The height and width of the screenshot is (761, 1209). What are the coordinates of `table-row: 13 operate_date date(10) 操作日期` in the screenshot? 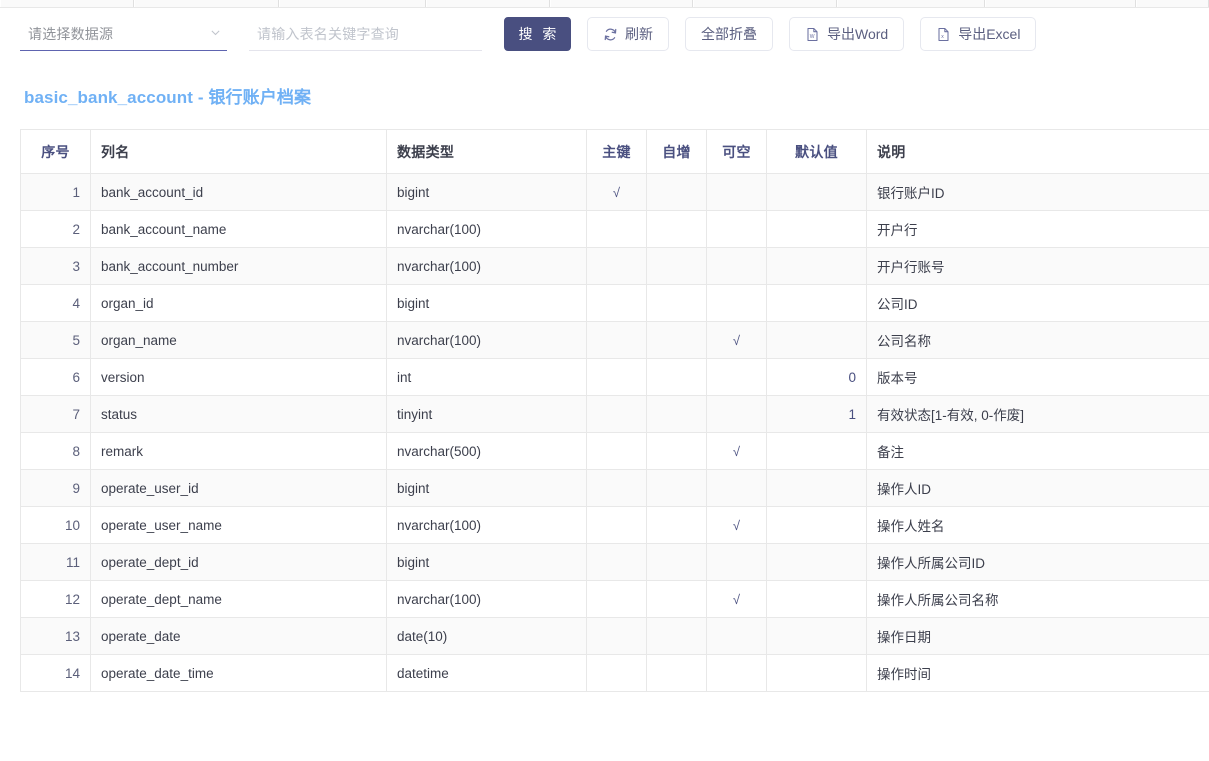 It's located at (614, 636).